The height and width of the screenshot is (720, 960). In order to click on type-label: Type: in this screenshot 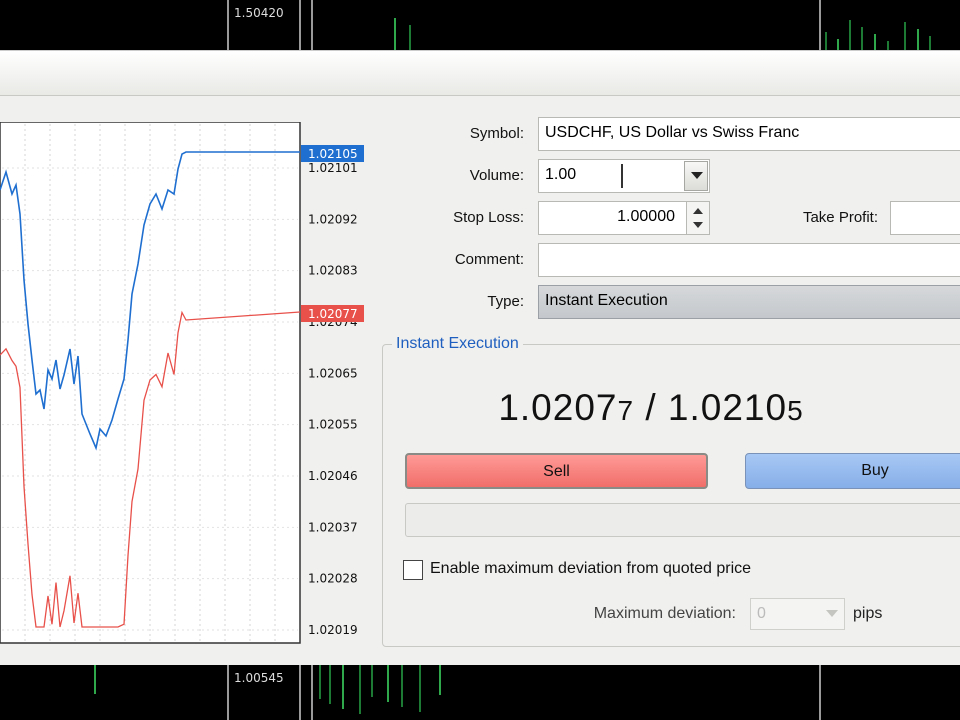, I will do `click(505, 301)`.